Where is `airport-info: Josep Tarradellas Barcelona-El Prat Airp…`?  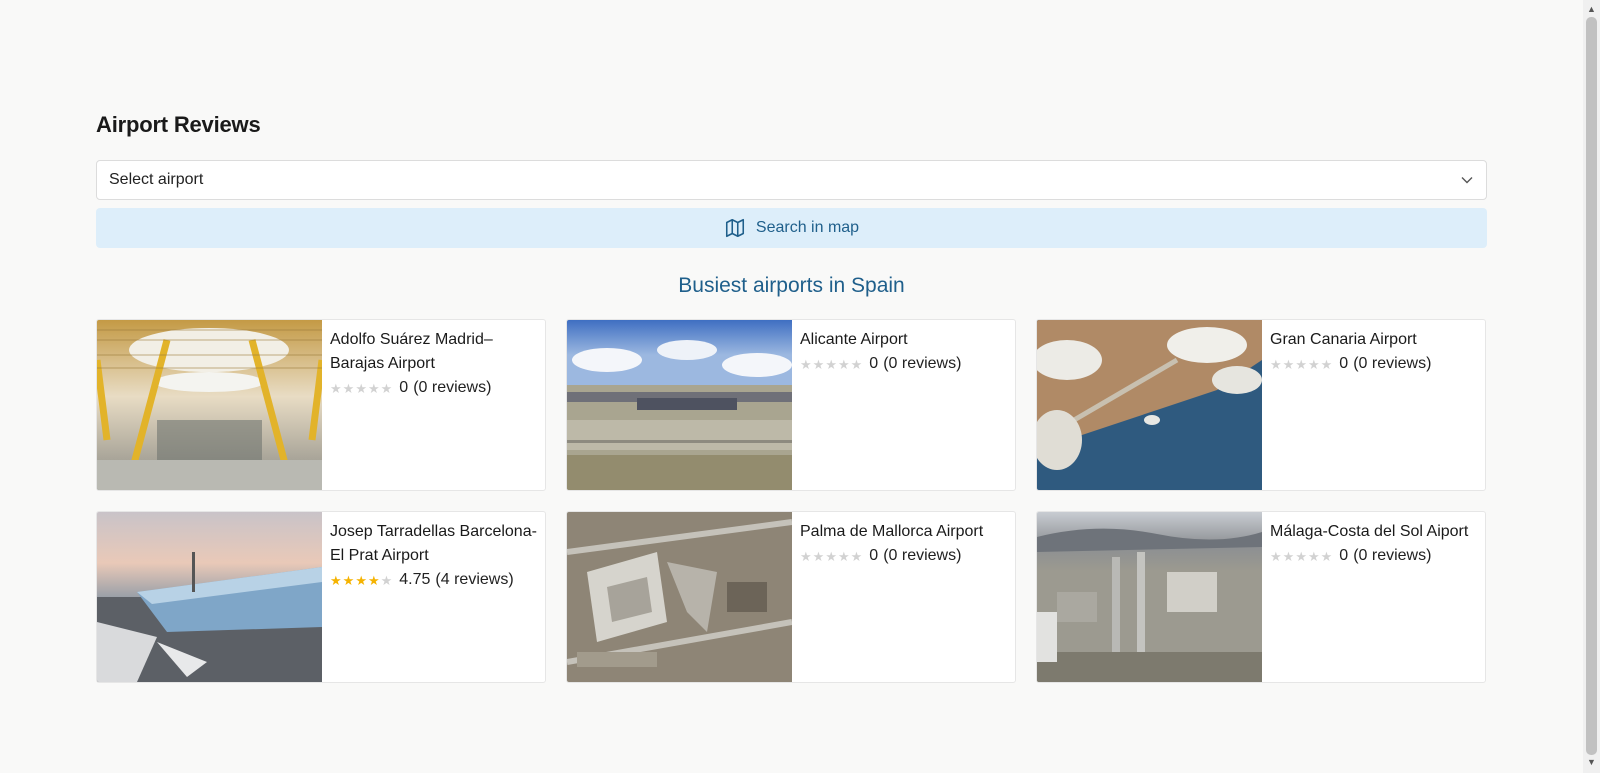 airport-info: Josep Tarradellas Barcelona-El Prat Airp… is located at coordinates (433, 597).